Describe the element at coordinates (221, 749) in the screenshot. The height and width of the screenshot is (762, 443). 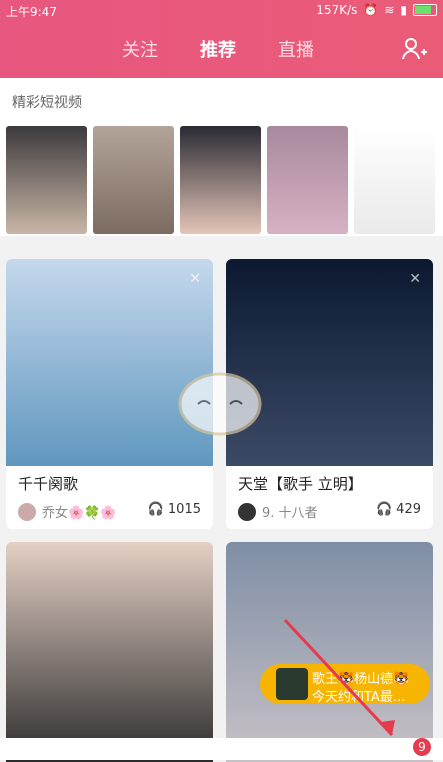
I see `bottom-nav: 9` at that location.